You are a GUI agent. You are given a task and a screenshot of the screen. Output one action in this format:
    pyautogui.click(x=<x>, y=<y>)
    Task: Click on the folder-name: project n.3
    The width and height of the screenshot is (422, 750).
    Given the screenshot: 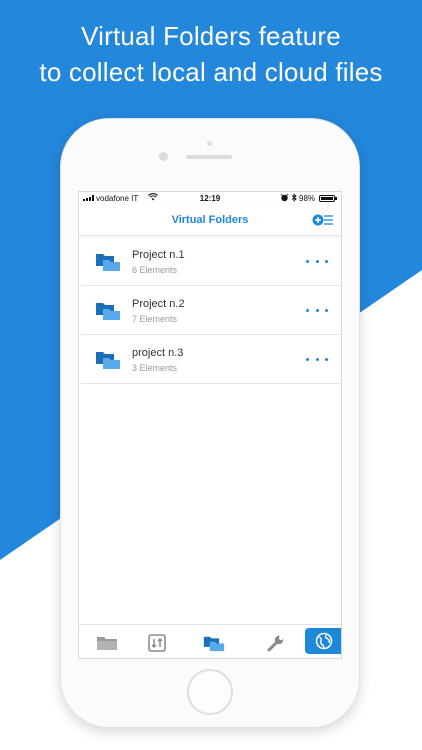 What is the action you would take?
    pyautogui.click(x=158, y=353)
    